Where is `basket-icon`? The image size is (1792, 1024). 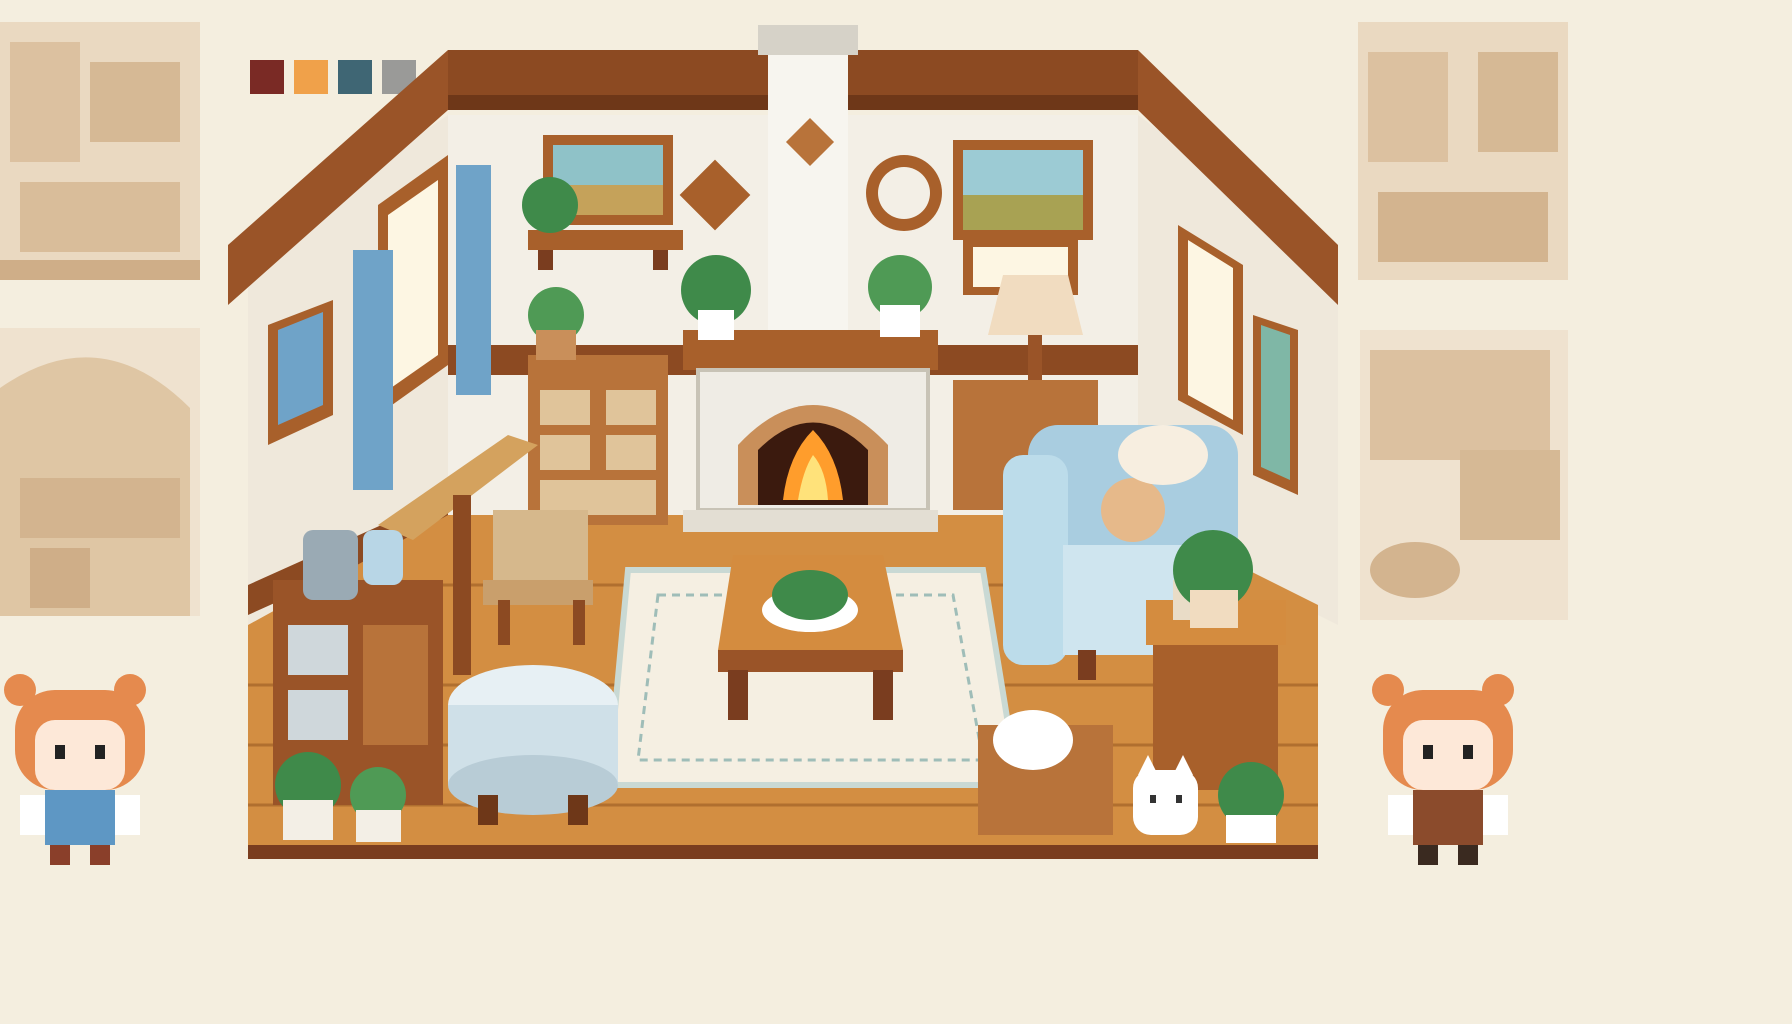 basket-icon is located at coordinates (1045, 772).